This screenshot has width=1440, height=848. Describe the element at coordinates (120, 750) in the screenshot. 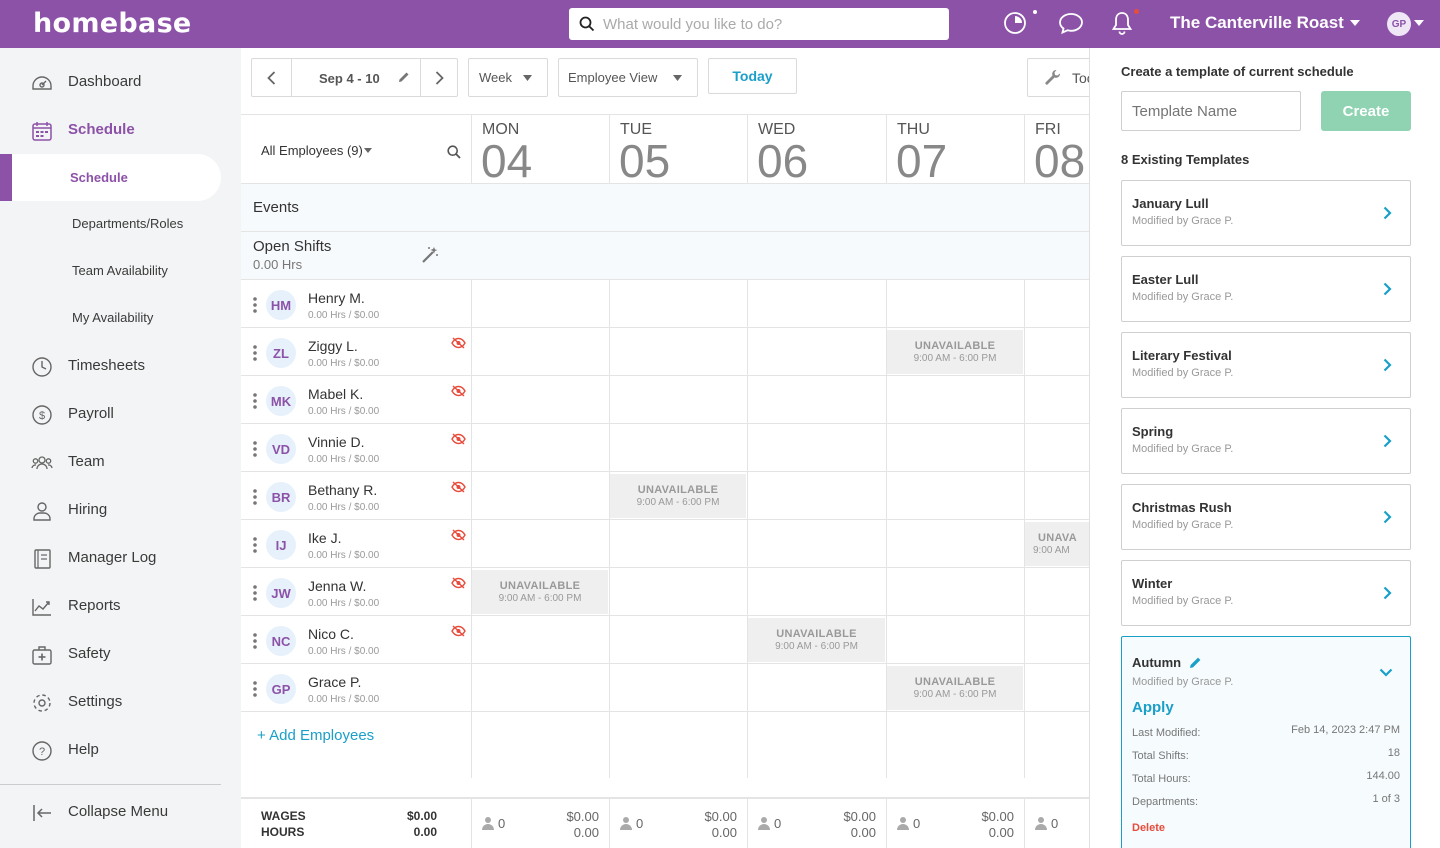

I see `sidebar-item-help: ? Help` at that location.